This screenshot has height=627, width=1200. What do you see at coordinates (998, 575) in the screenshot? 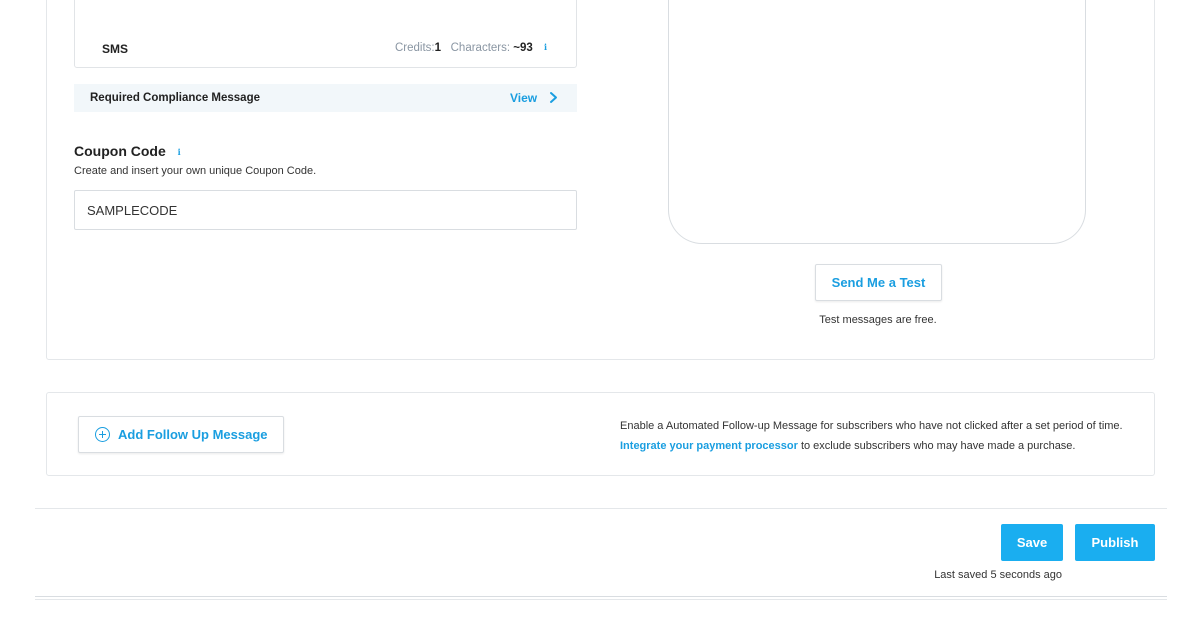
I see `last-saved-status: Last saved 5 seconds ago` at bounding box center [998, 575].